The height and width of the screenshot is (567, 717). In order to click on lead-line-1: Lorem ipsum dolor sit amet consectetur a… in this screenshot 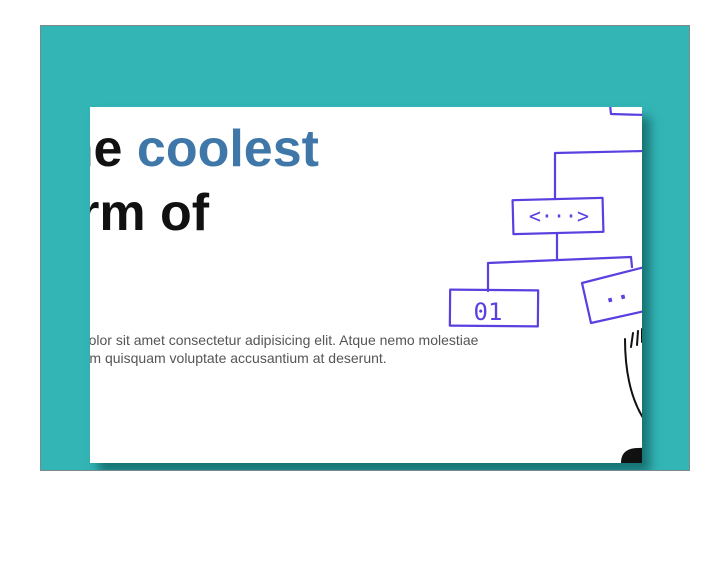, I will do `click(284, 340)`.